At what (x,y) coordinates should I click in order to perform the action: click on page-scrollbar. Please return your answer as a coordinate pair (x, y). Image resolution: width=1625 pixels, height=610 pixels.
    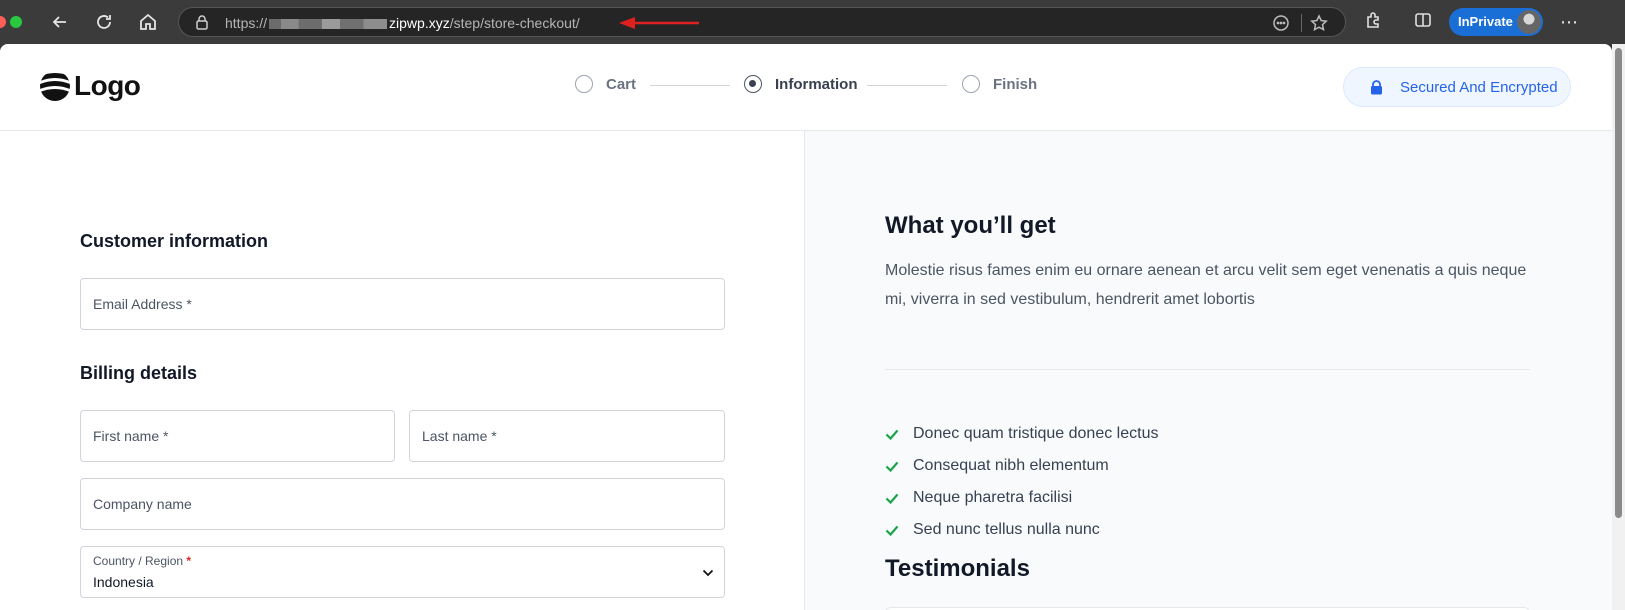
    Looking at the image, I should click on (1618, 327).